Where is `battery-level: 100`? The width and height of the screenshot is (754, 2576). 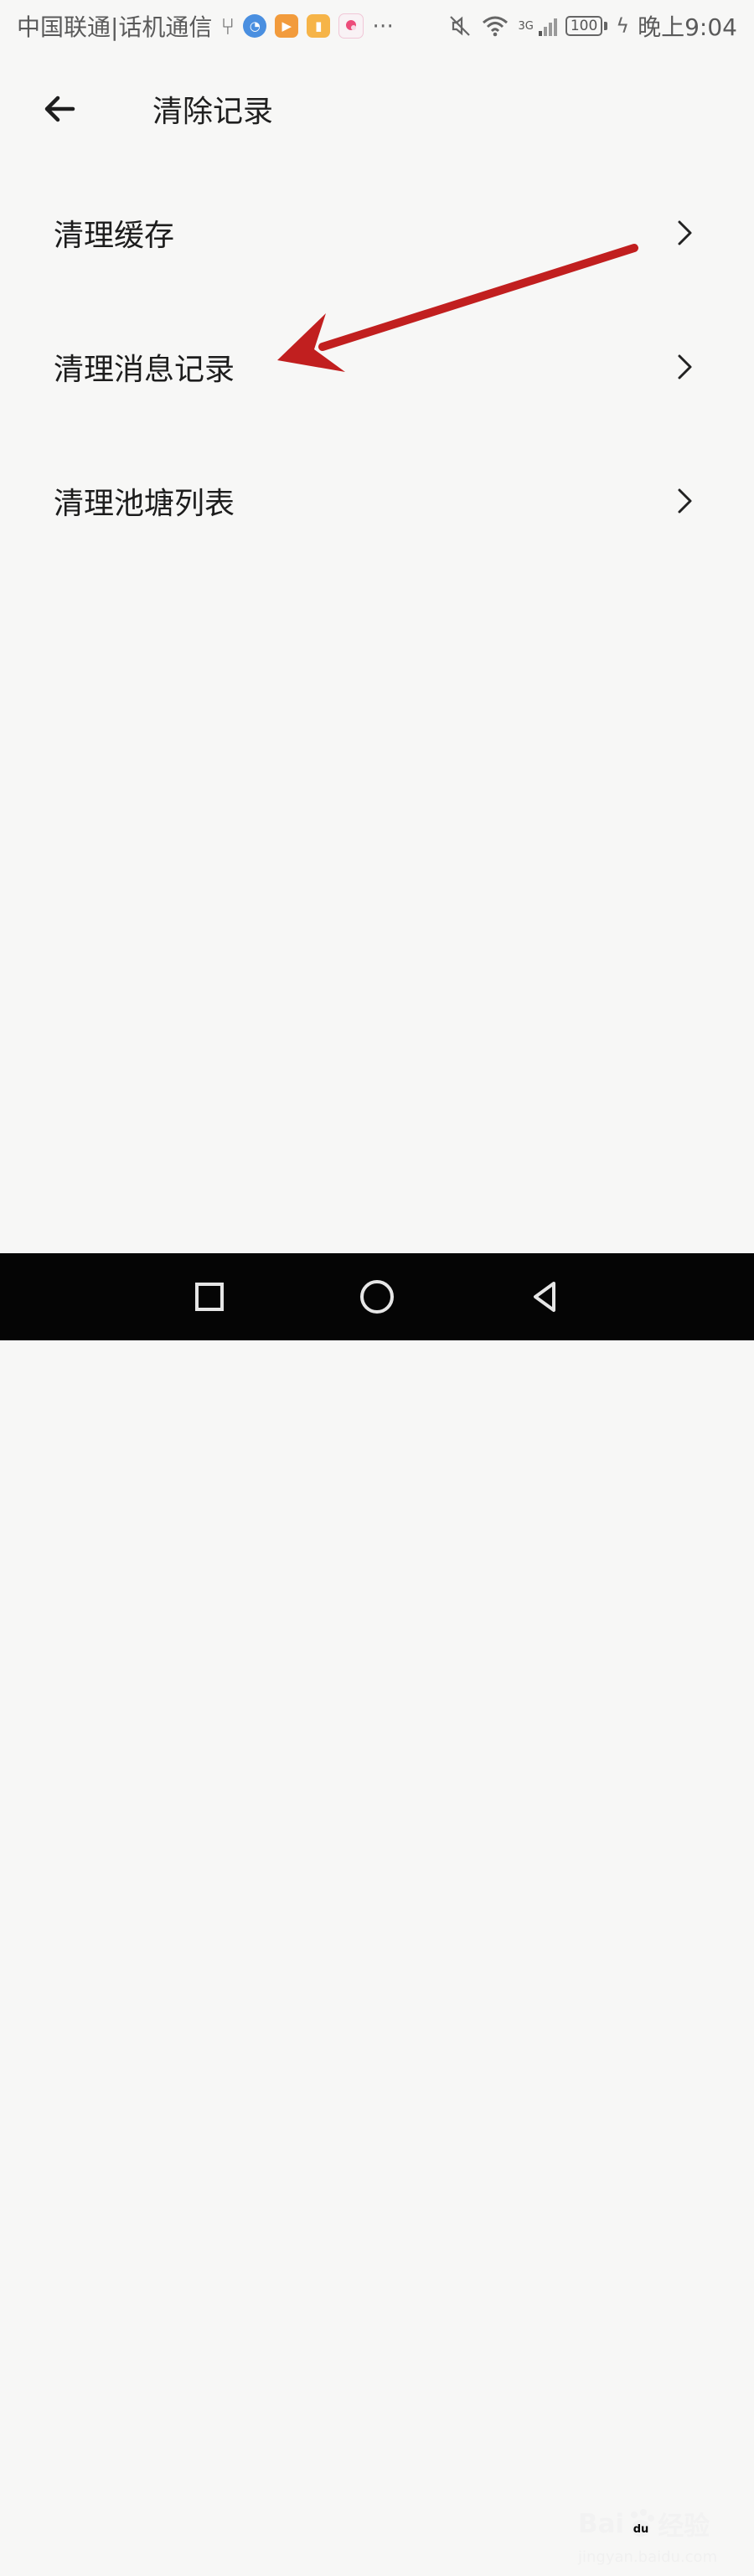
battery-level: 100 is located at coordinates (584, 26).